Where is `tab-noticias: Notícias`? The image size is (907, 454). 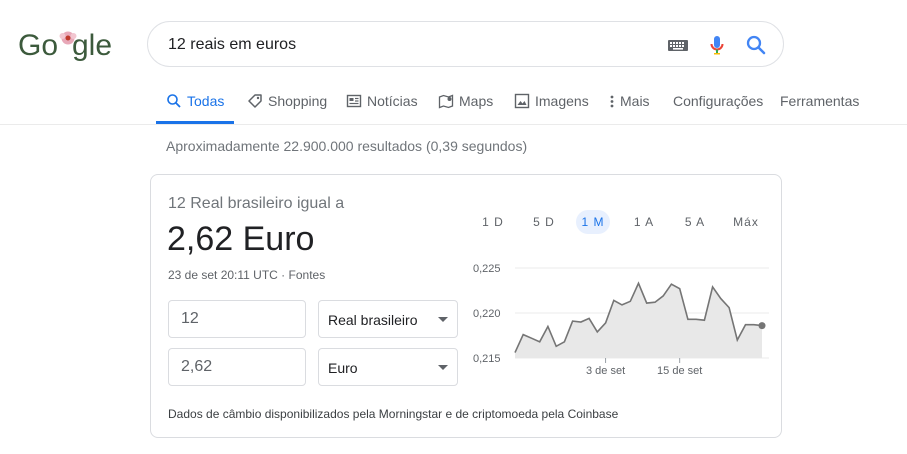
tab-noticias: Notícias is located at coordinates (382, 104).